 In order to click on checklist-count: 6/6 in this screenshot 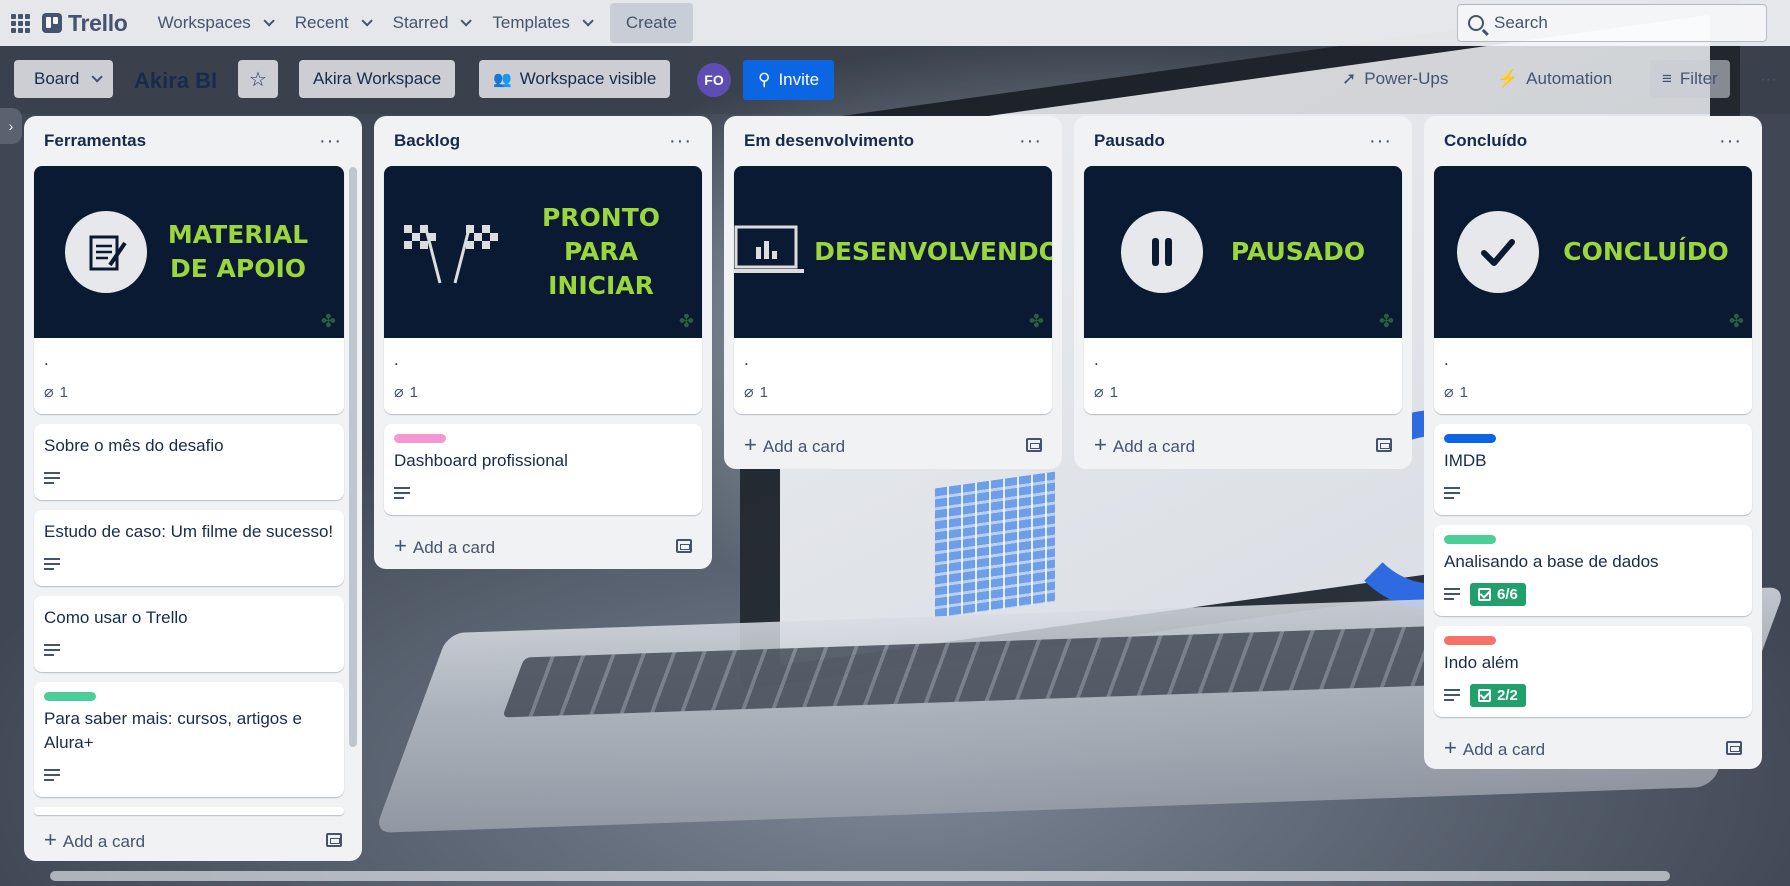, I will do `click(1507, 594)`.